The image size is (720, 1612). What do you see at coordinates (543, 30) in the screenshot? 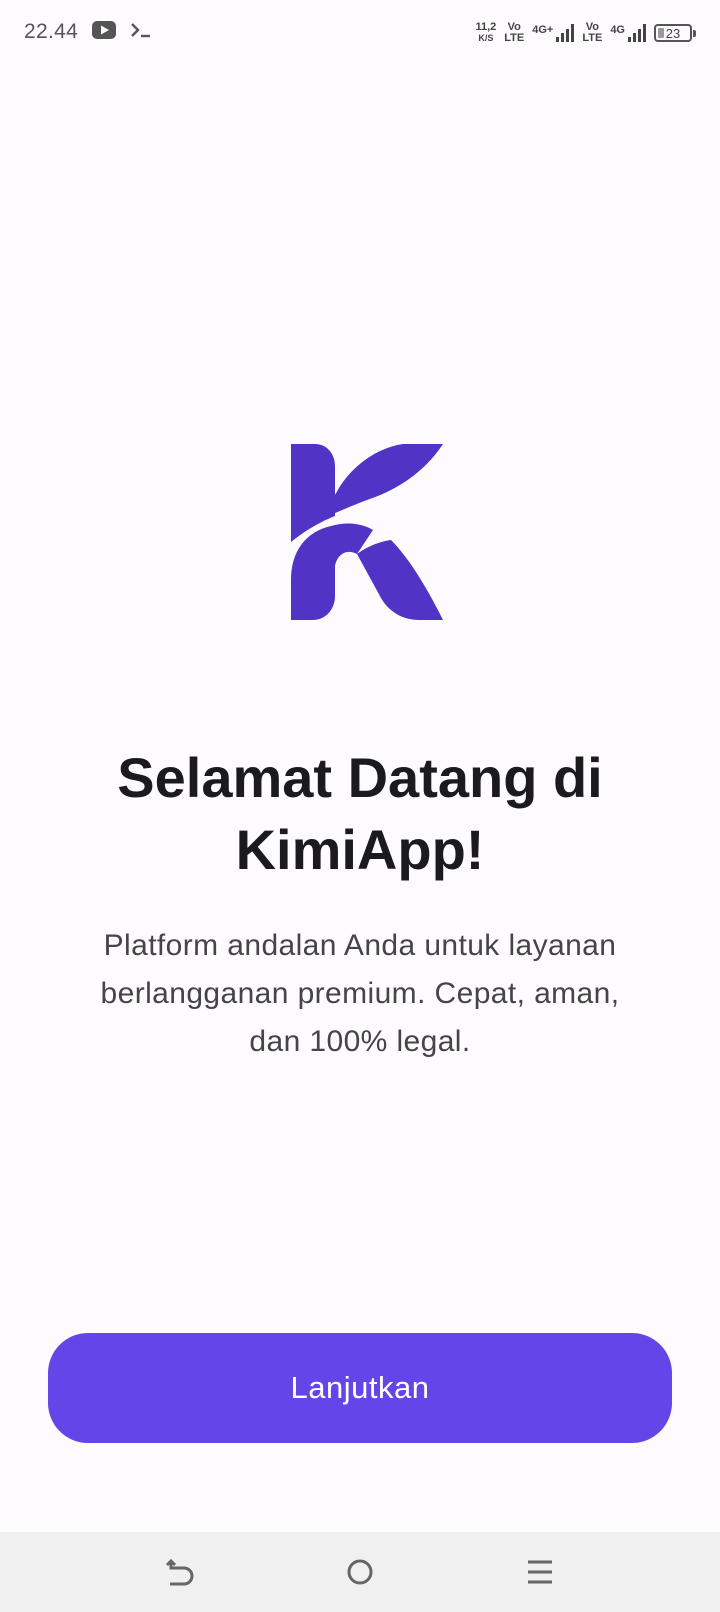
I see `net-1-label: 4G+` at bounding box center [543, 30].